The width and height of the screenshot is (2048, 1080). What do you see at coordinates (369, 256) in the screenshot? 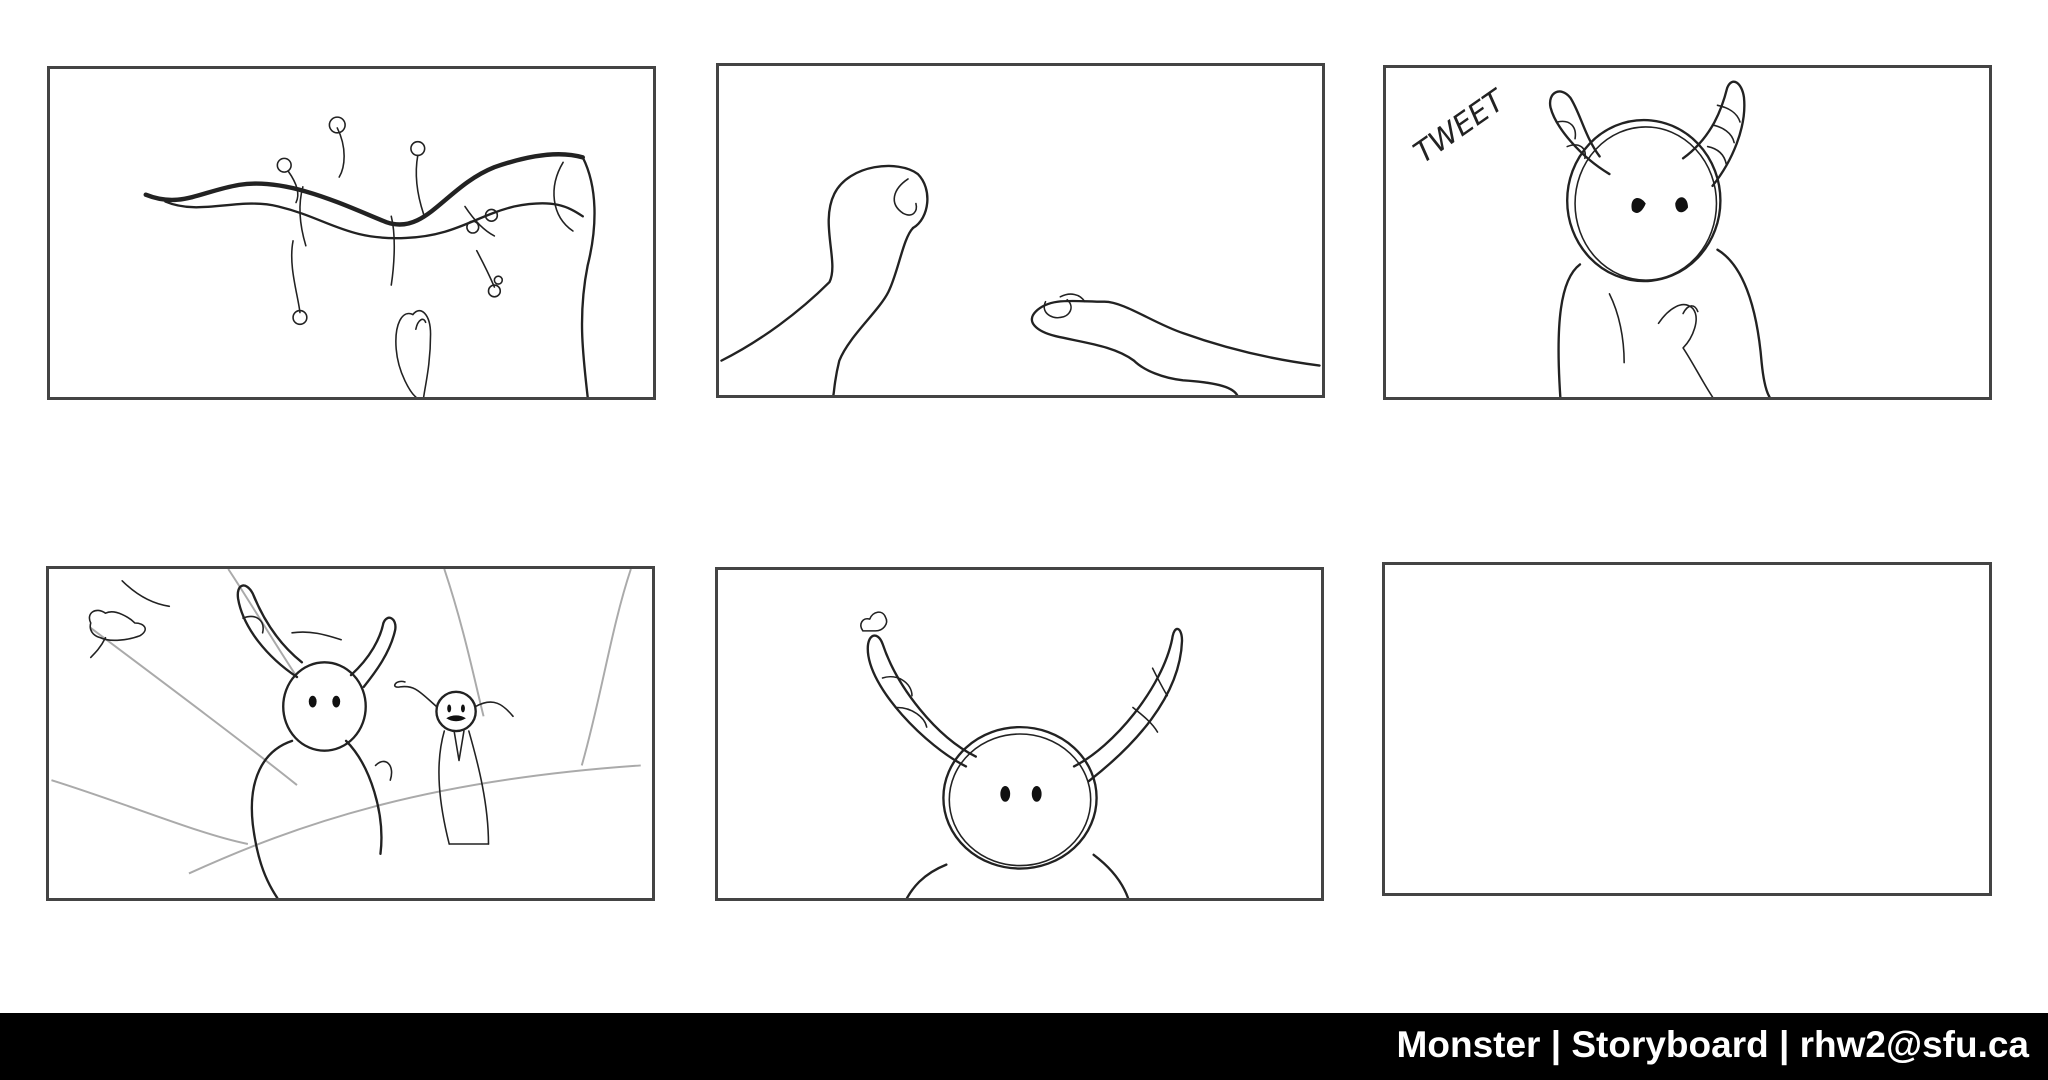
I see `branch-sketch` at bounding box center [369, 256].